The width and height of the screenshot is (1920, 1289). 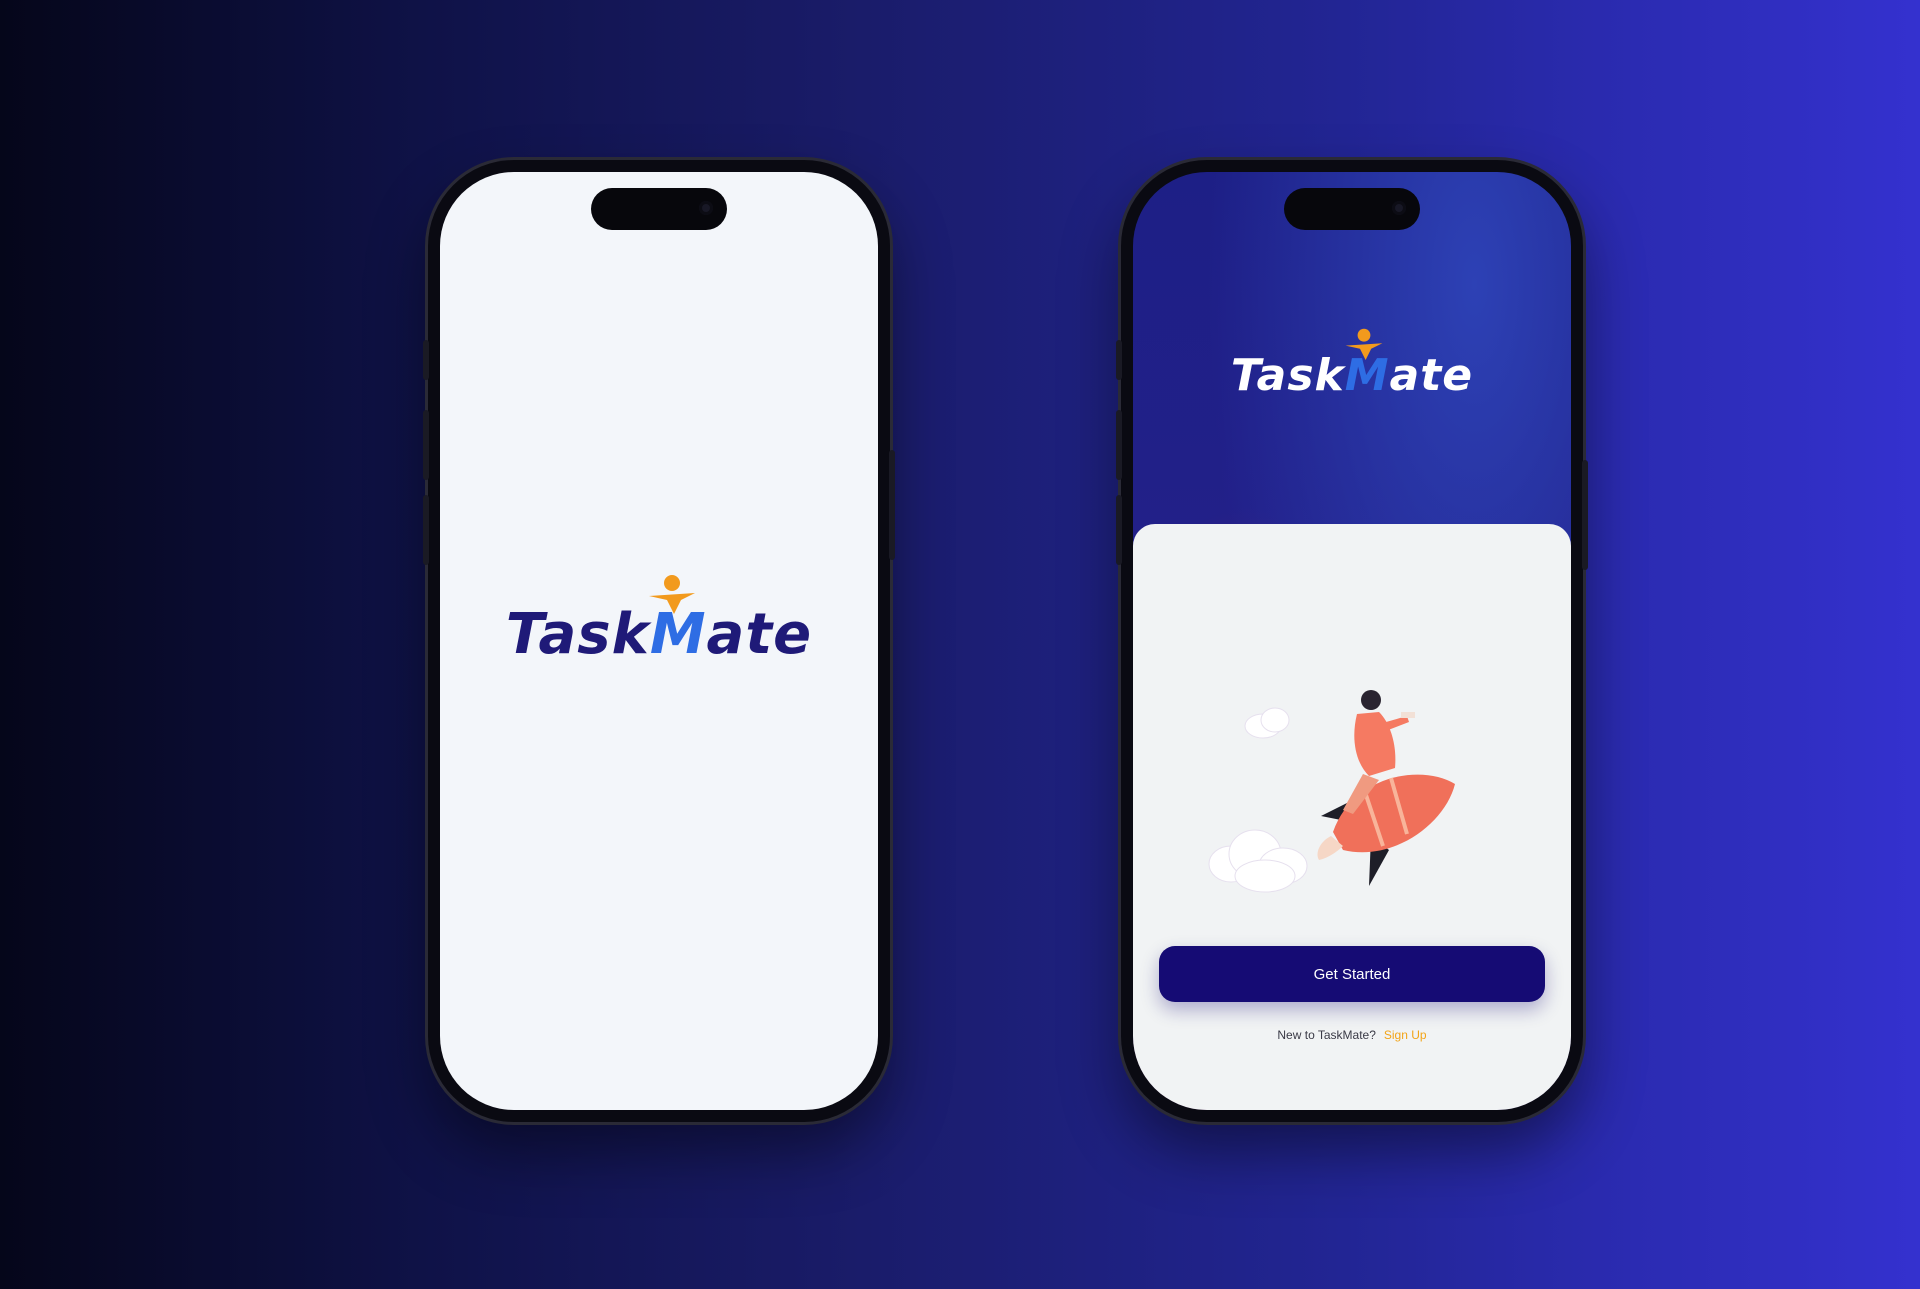 What do you see at coordinates (1405, 1035) in the screenshot?
I see `sign-up-link: Sign Up` at bounding box center [1405, 1035].